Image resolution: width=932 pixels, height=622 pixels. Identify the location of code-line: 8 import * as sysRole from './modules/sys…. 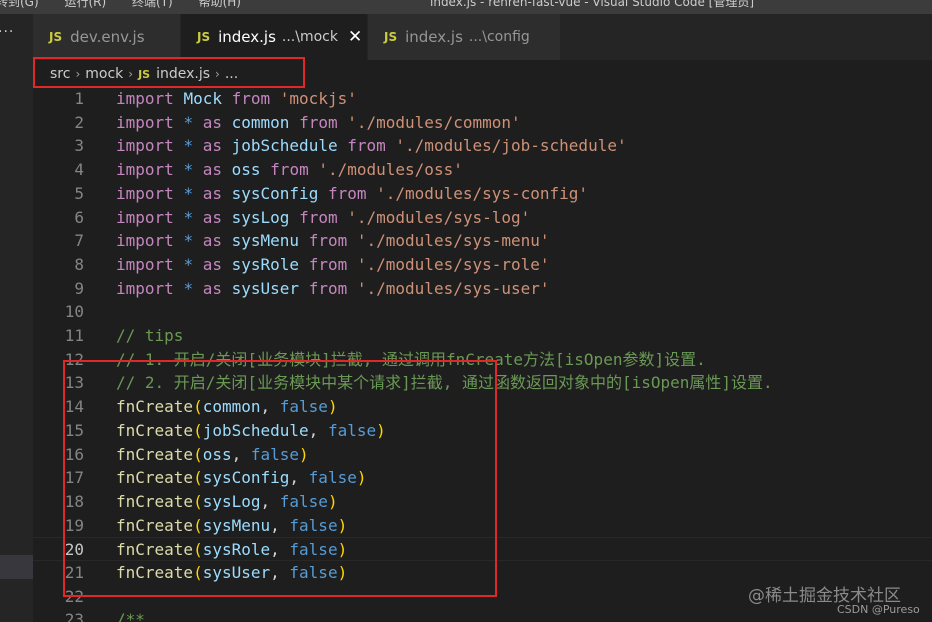
(482, 265).